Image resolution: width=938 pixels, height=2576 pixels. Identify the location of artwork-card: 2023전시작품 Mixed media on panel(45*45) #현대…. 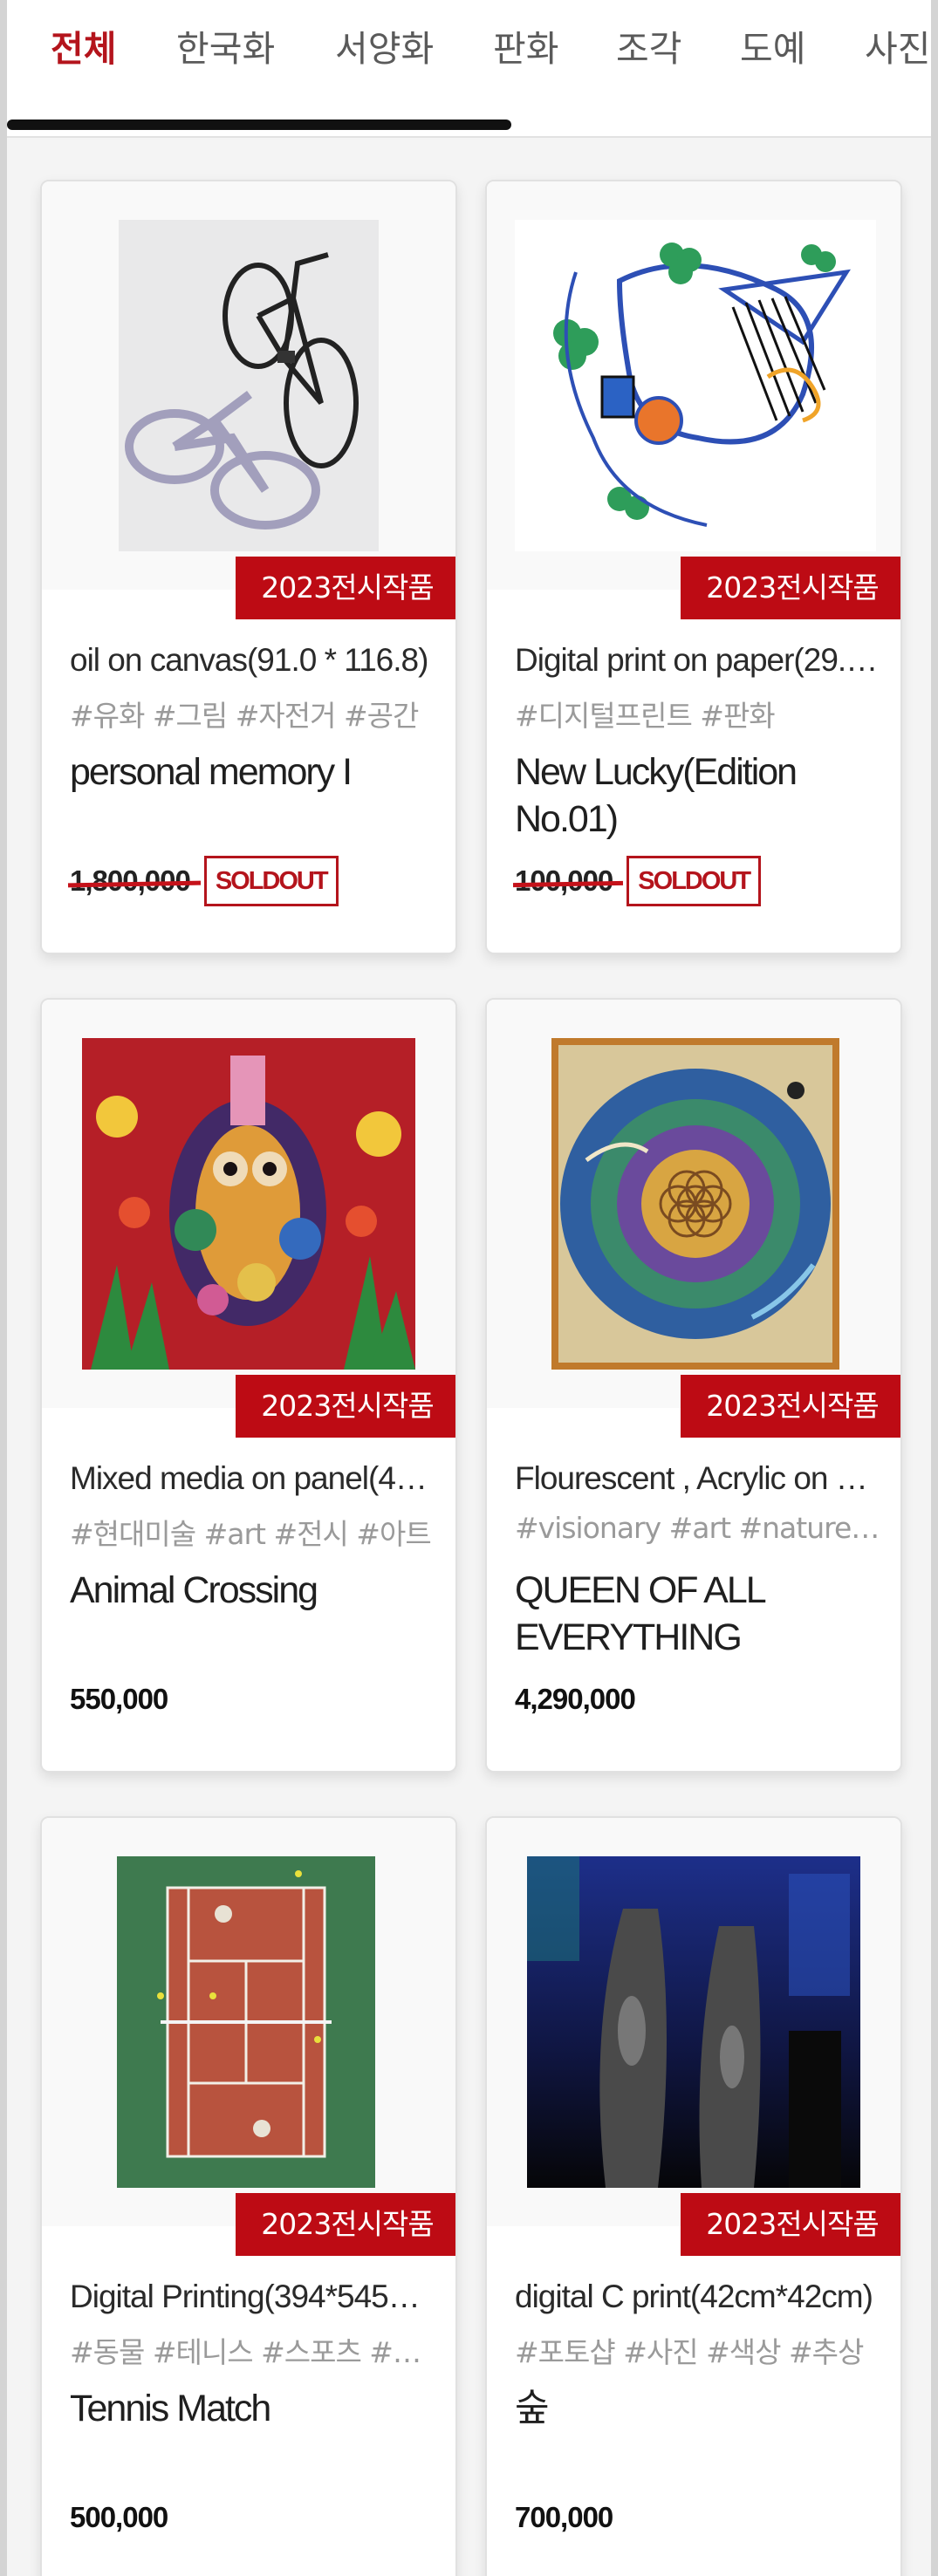
(248, 1385).